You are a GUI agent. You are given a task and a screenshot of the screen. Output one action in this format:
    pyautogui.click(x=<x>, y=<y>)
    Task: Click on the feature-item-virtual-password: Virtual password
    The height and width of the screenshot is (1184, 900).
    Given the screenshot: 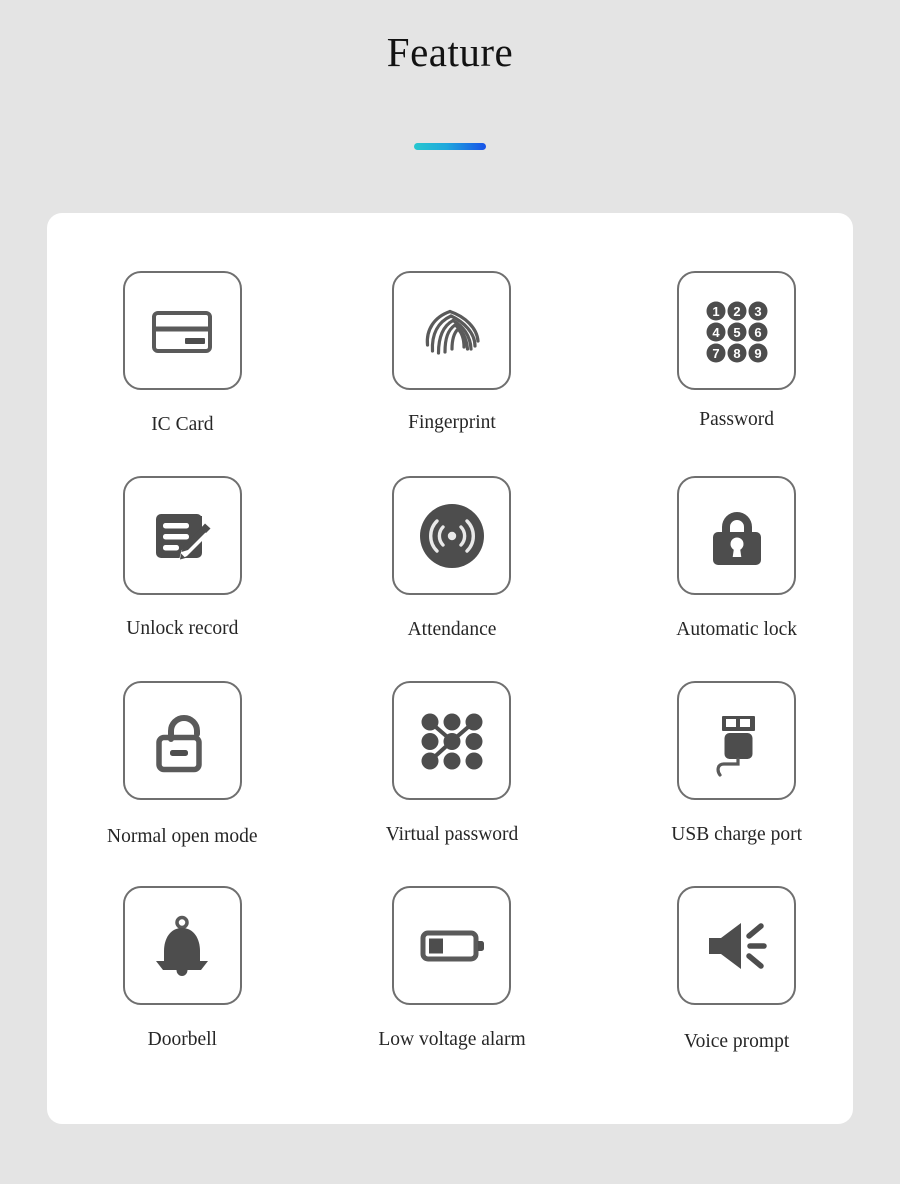 What is the action you would take?
    pyautogui.click(x=450, y=783)
    